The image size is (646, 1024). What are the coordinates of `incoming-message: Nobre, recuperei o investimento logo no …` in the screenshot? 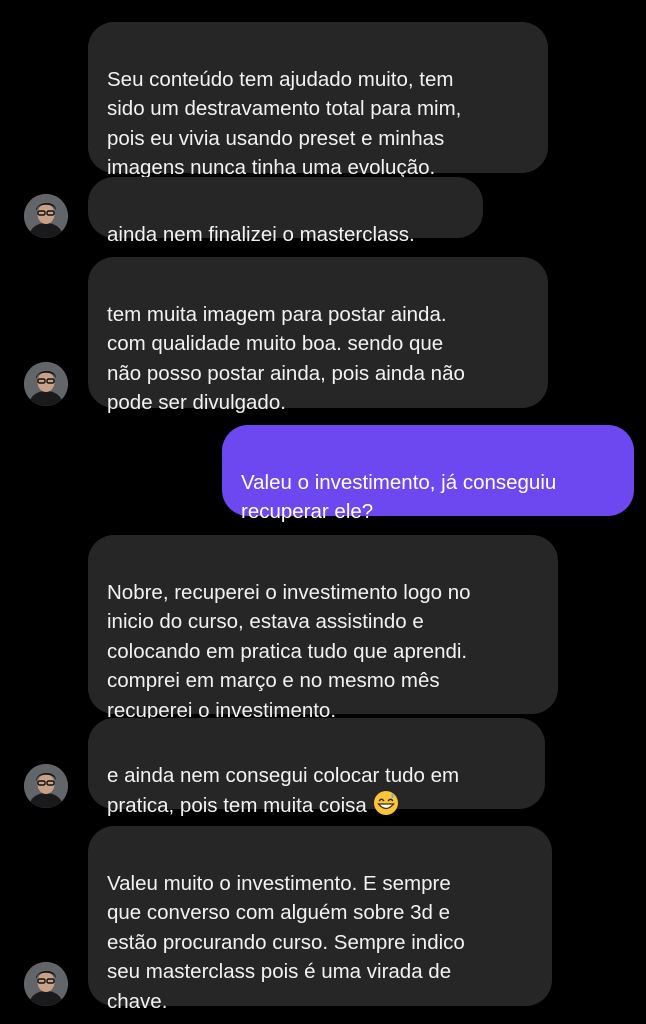 It's located at (323, 628).